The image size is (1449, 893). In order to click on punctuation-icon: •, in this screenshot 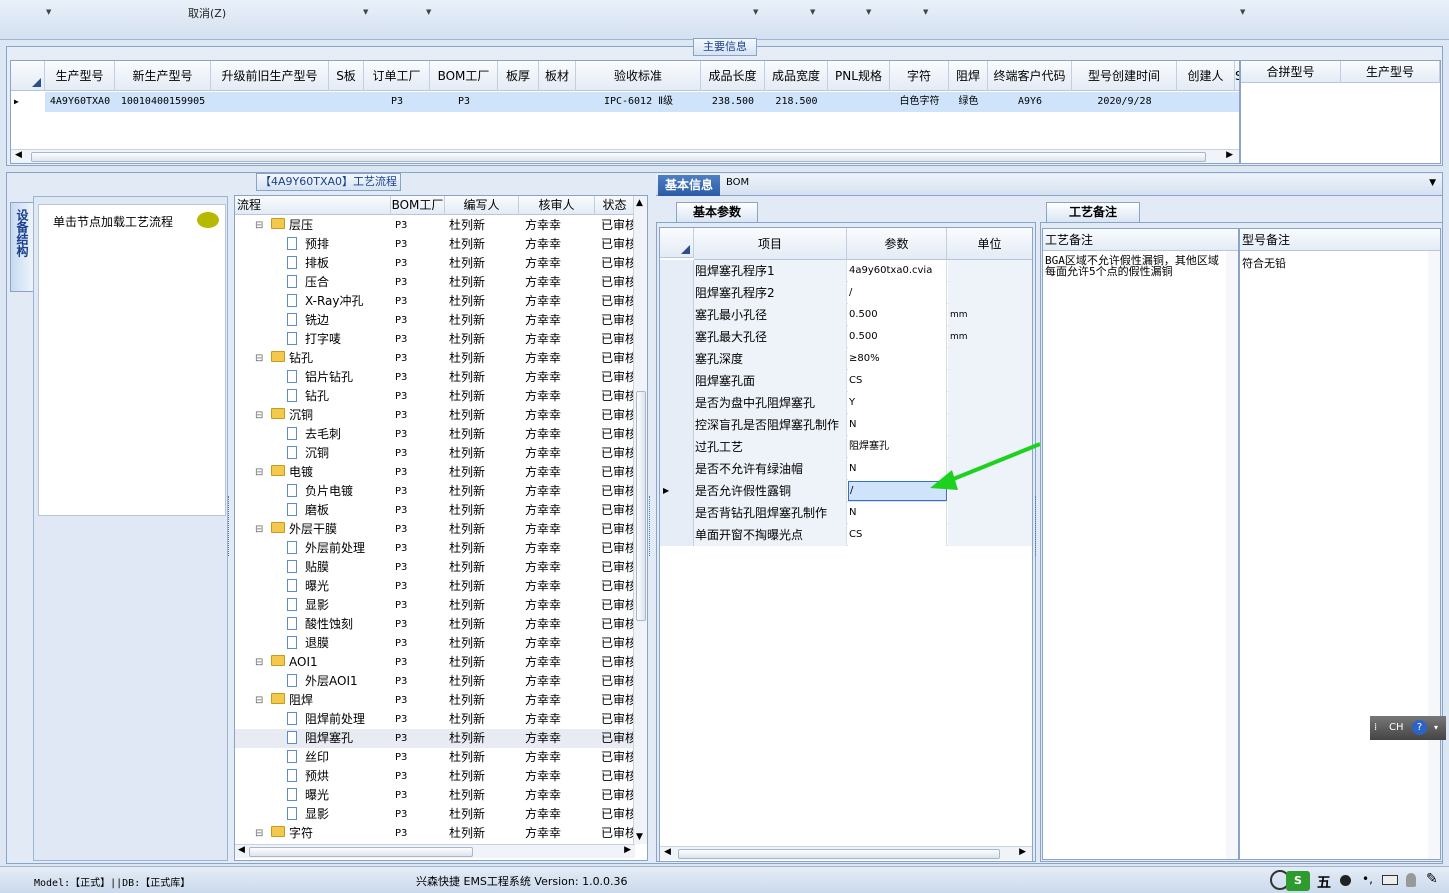, I will do `click(1367, 879)`.